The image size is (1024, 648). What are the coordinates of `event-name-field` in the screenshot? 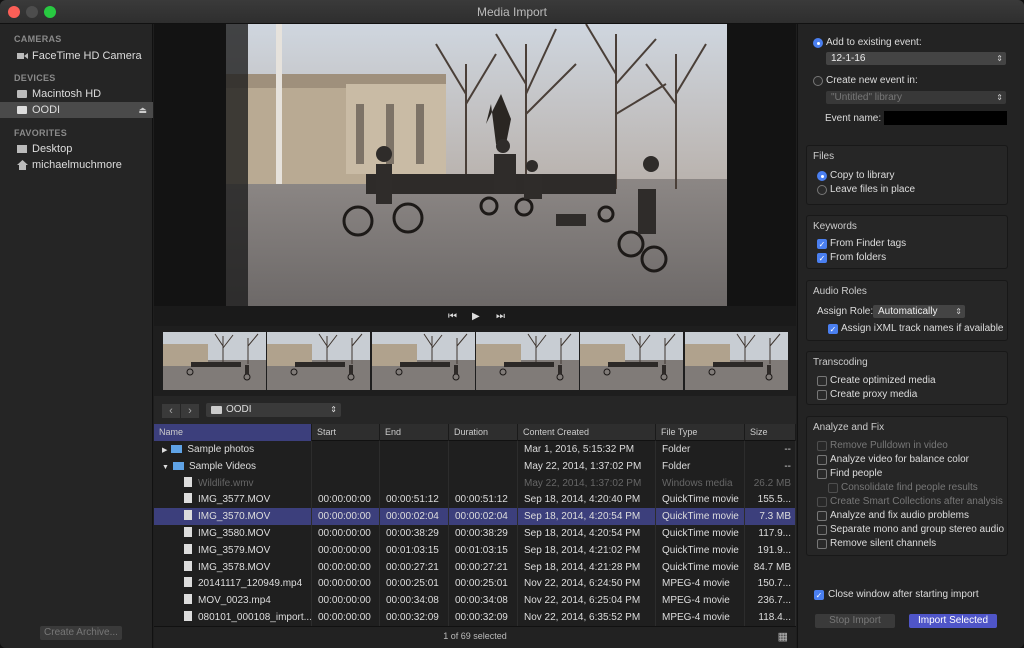 It's located at (945, 118).